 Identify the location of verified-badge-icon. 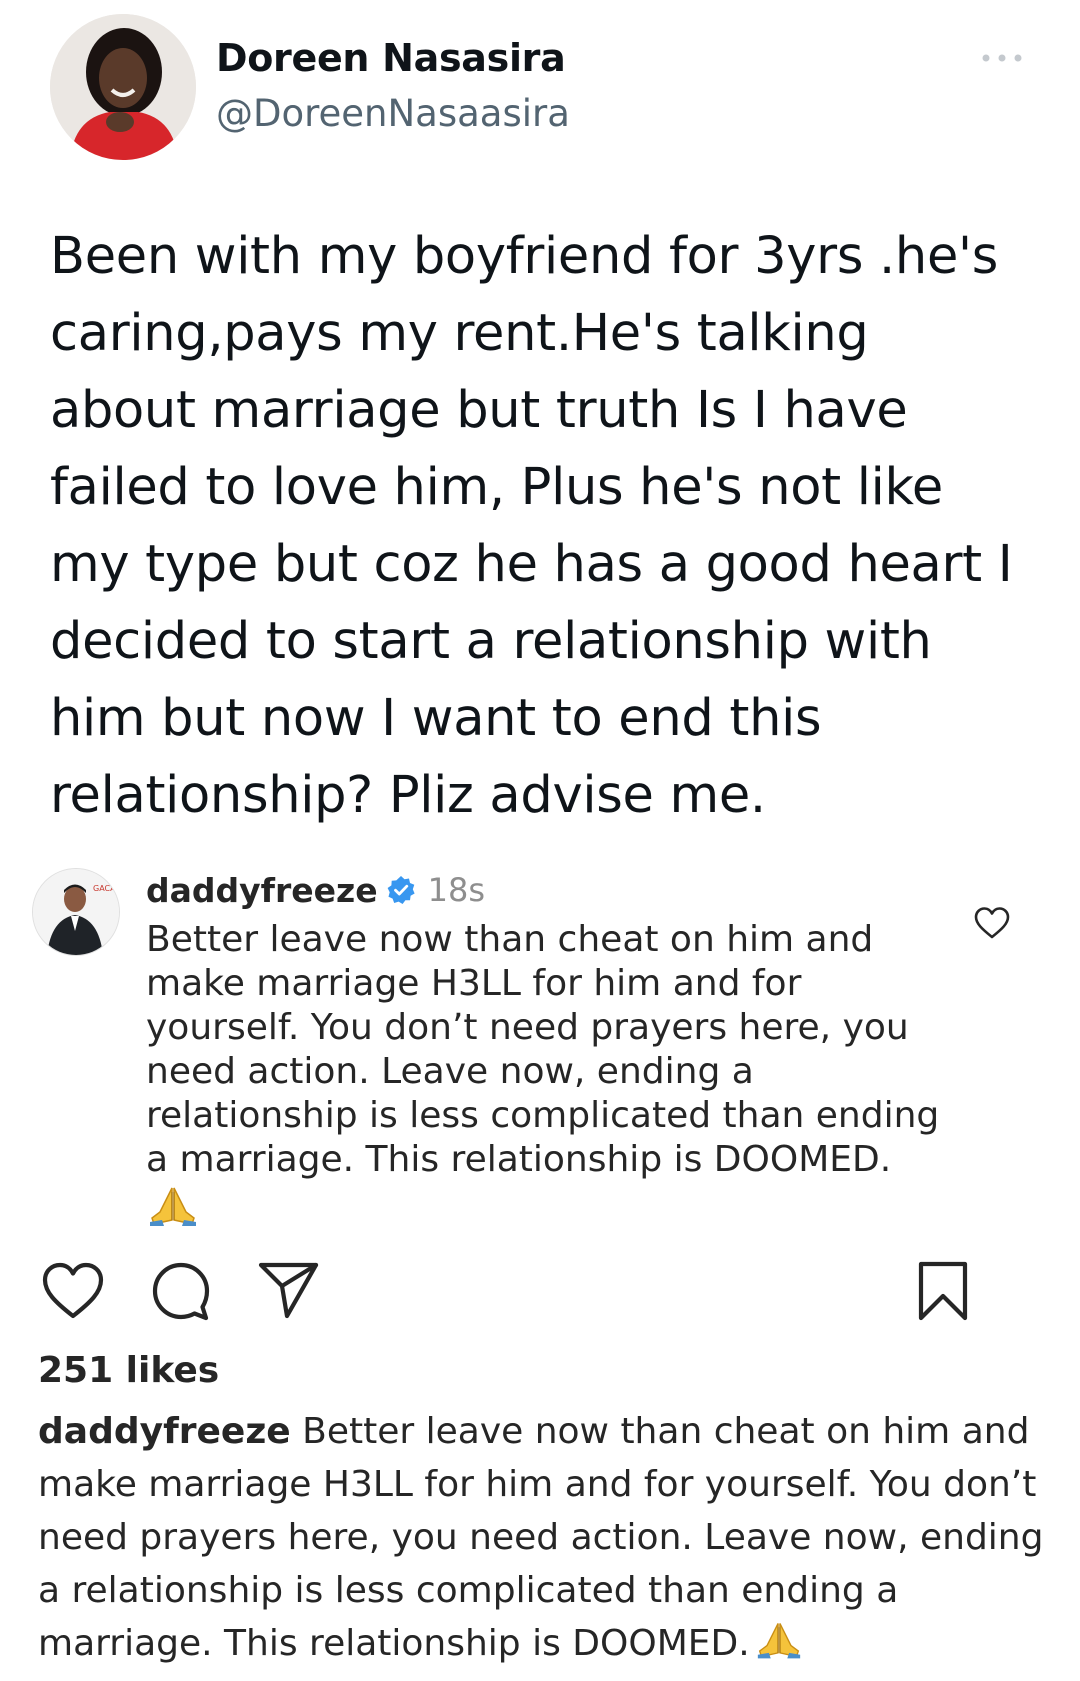
(401, 890).